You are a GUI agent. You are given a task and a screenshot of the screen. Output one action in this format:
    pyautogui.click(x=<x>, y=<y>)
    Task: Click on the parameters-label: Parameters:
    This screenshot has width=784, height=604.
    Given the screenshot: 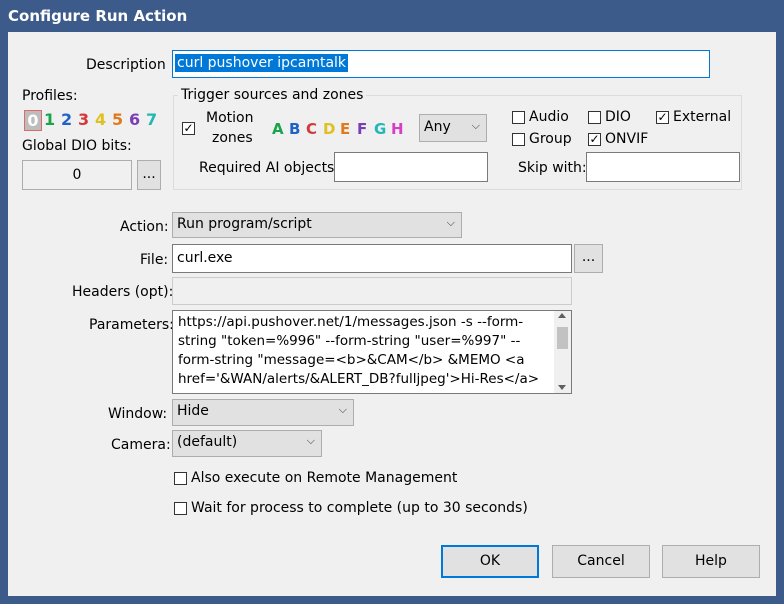 What is the action you would take?
    pyautogui.click(x=131, y=325)
    